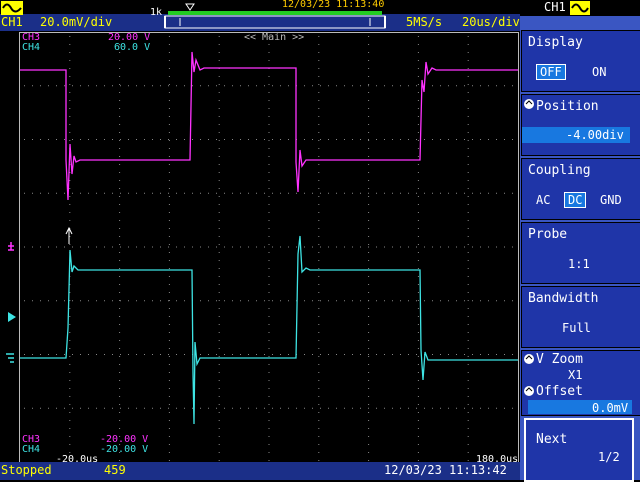 Image resolution: width=640 pixels, height=482 pixels. Describe the element at coordinates (124, 449) in the screenshot. I see `ch4-bottom-value: -20.00 V` at that location.